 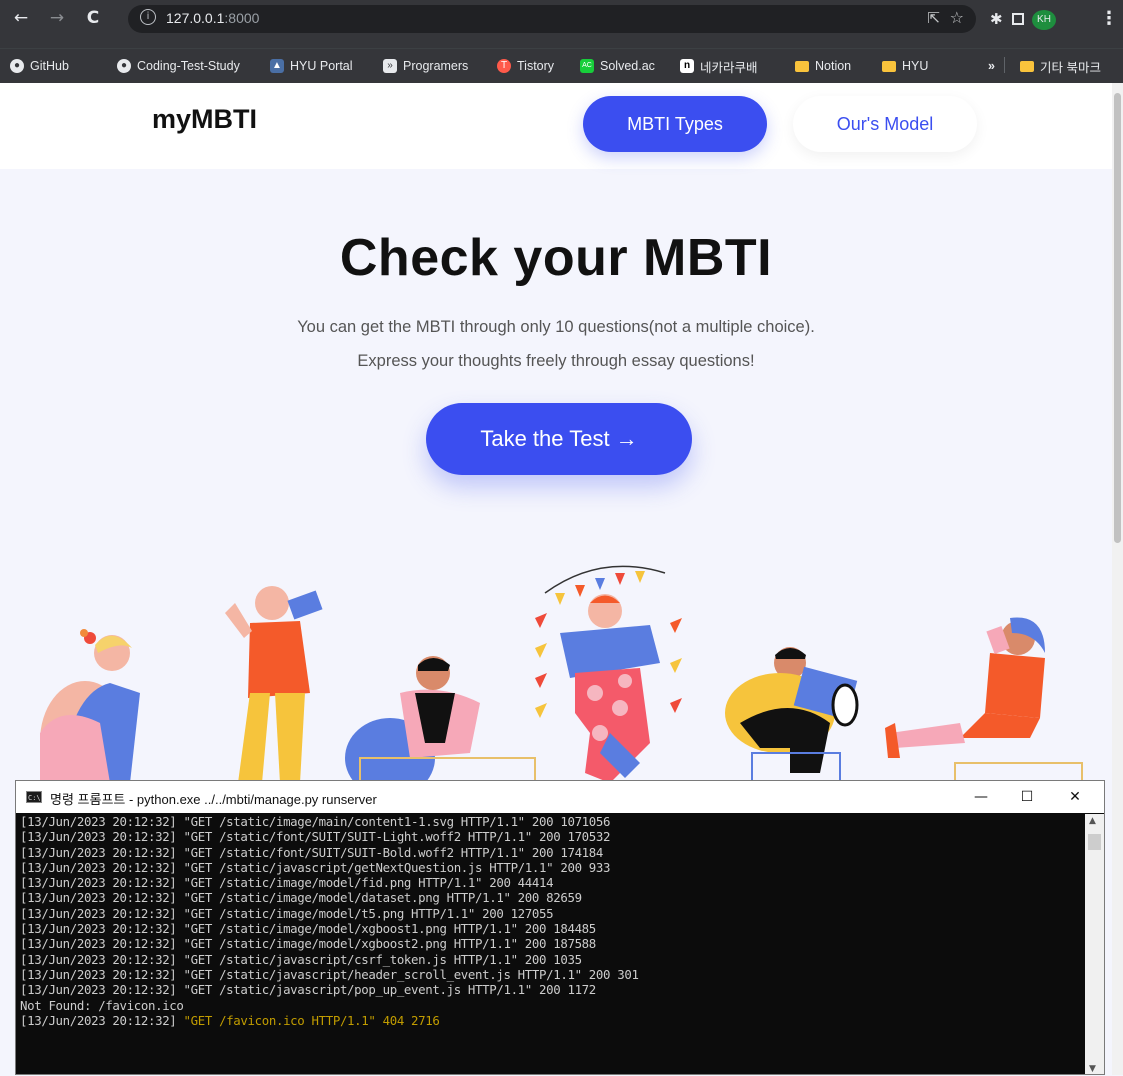 I want to click on bookmark-folder-hyu: HYU, so click(x=905, y=66).